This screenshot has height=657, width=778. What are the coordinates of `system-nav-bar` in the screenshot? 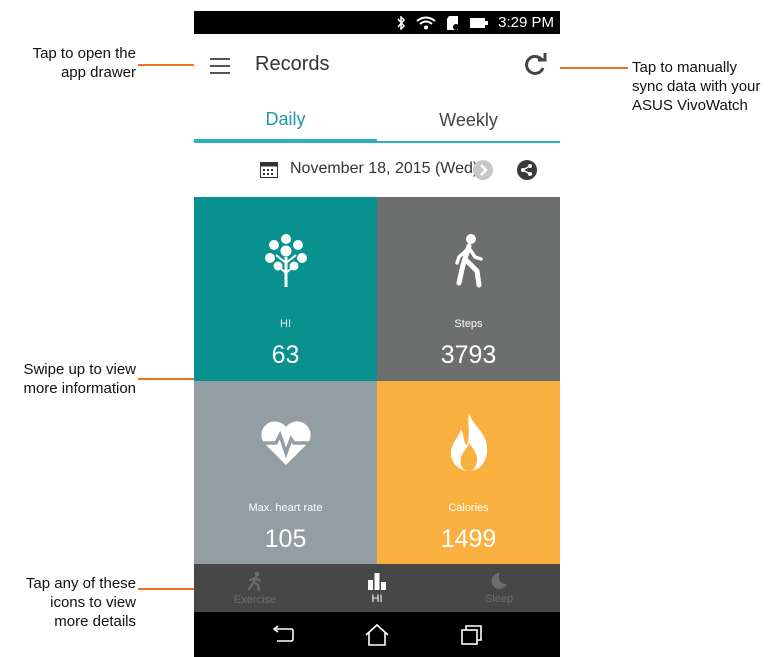 It's located at (377, 634).